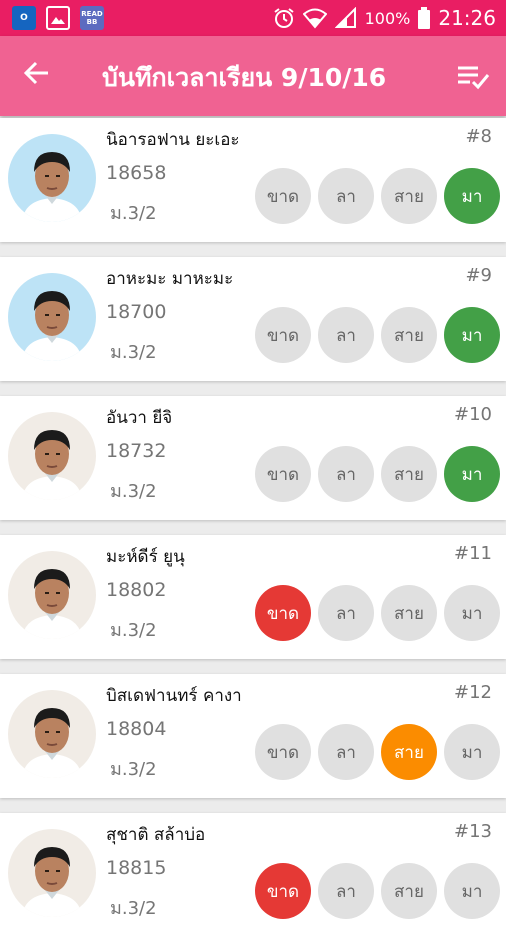 The height and width of the screenshot is (937, 506). I want to click on battery-percent: 100%, so click(387, 18).